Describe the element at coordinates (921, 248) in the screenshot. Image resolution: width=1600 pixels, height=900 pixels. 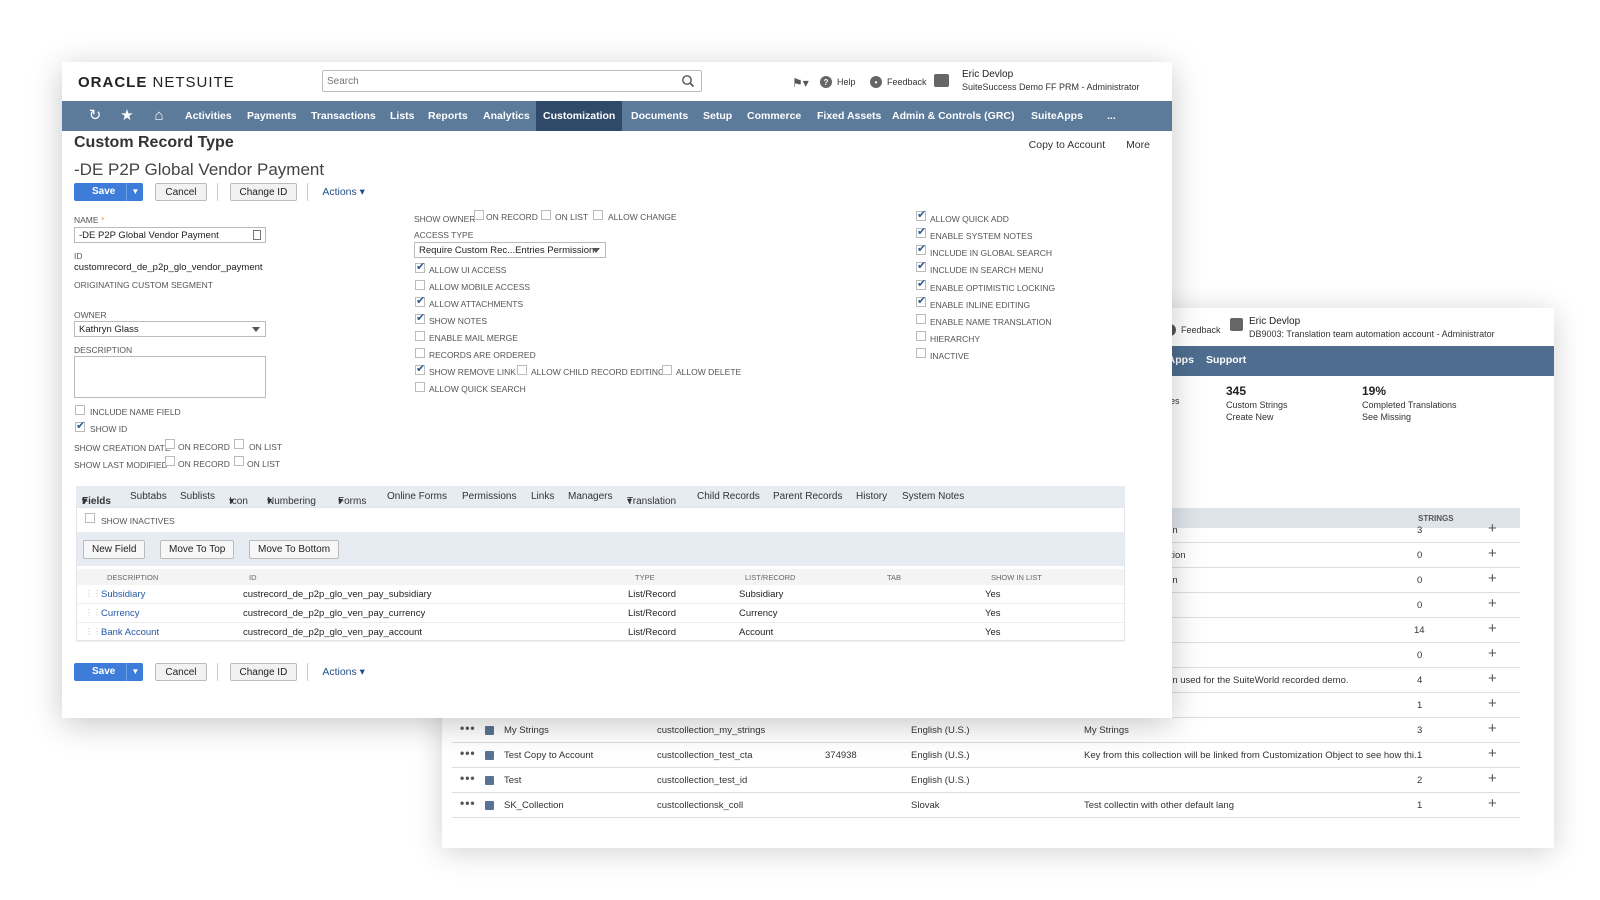
I see `include-in-global-search-checkbox` at that location.